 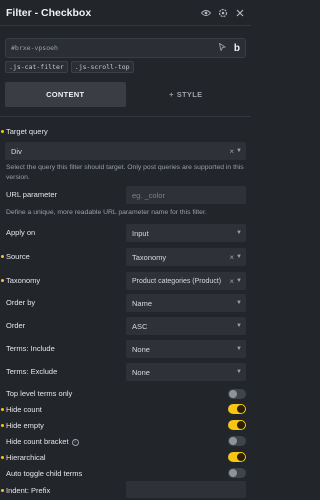 I want to click on url-parameter-placeholder: eg. _color, so click(x=148, y=195).